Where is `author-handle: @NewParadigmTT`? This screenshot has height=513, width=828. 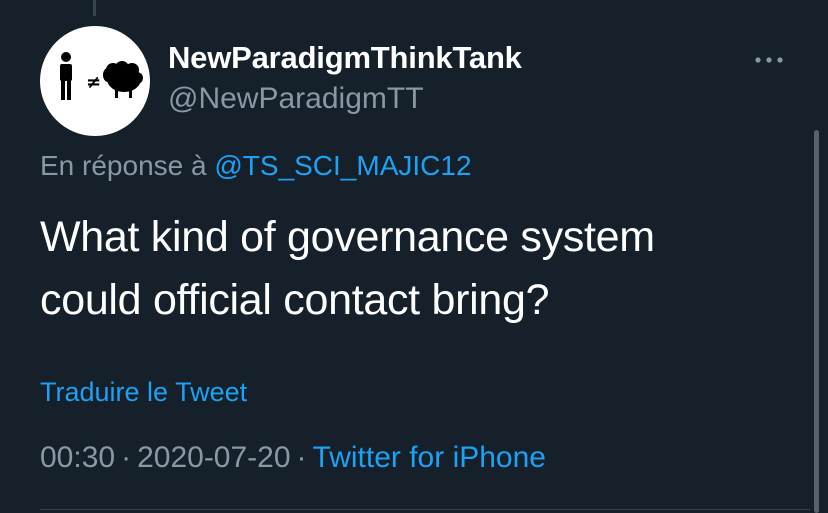 author-handle: @NewParadigmTT is located at coordinates (296, 99).